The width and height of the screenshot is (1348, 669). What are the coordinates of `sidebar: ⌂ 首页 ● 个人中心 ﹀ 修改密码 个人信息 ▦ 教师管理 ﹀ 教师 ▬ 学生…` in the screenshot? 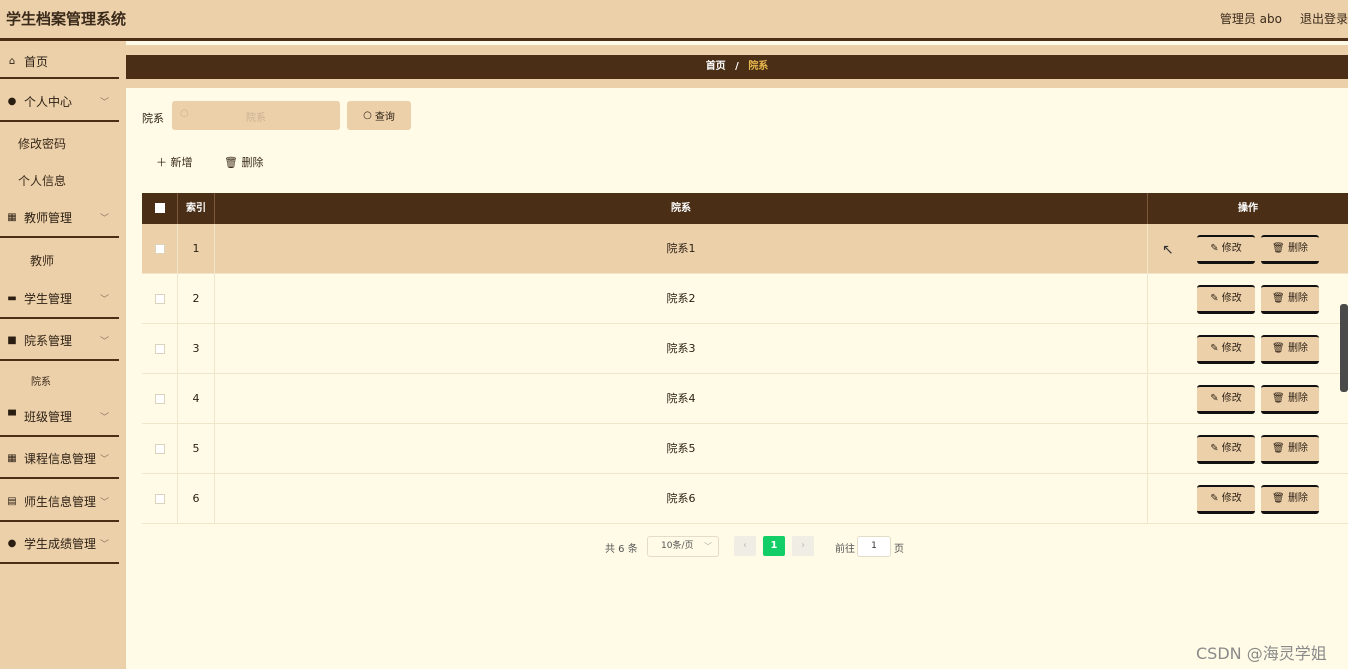 It's located at (63, 355).